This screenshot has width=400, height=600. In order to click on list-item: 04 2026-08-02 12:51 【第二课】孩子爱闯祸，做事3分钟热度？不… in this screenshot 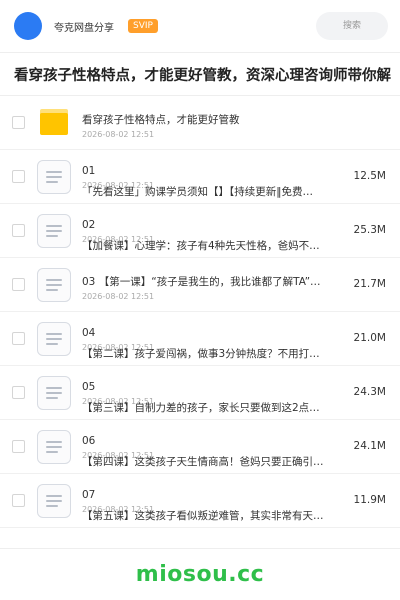, I will do `click(200, 339)`.